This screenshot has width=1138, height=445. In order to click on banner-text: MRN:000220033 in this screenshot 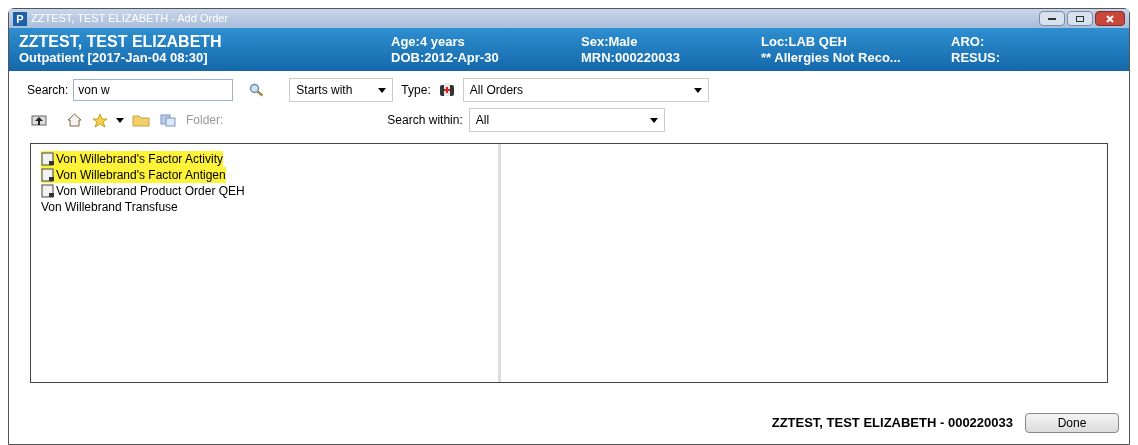, I will do `click(631, 58)`.